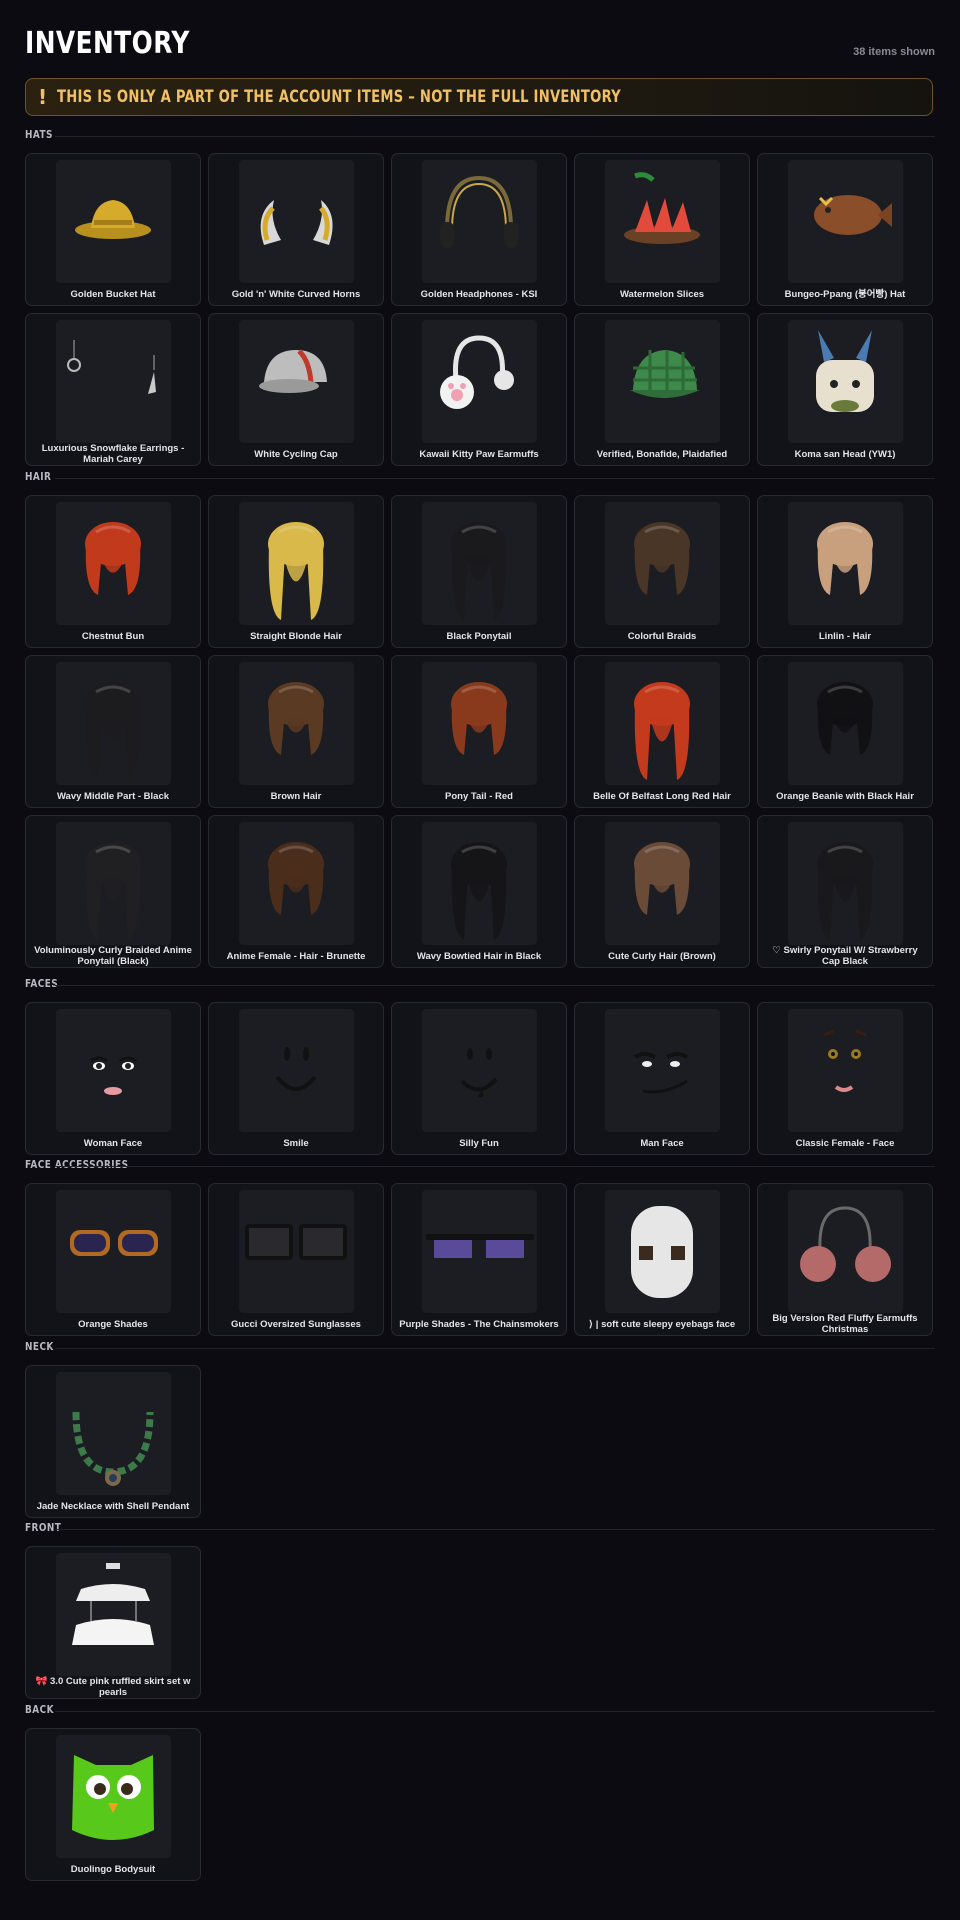 This screenshot has height=1920, width=960. I want to click on item-card: Gold 'n' White Curved Horns, so click(296, 229).